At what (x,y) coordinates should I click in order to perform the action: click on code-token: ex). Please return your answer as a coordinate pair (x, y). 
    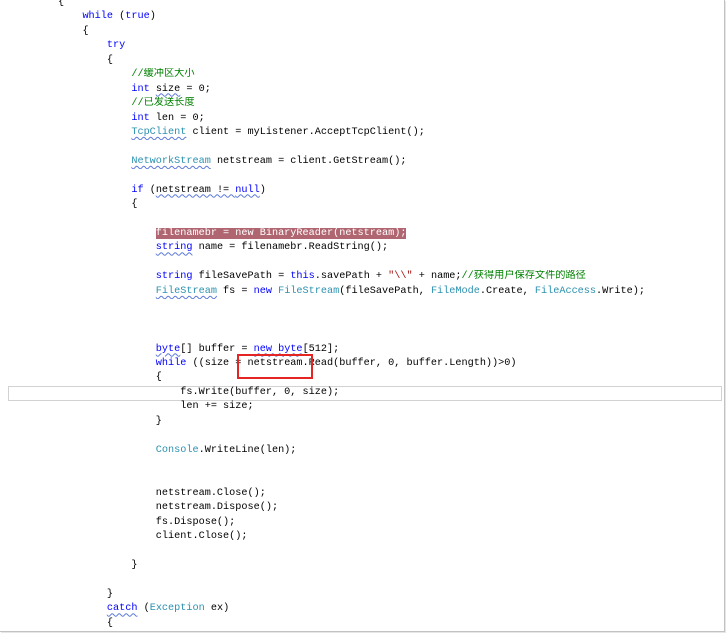
    Looking at the image, I should click on (217, 608).